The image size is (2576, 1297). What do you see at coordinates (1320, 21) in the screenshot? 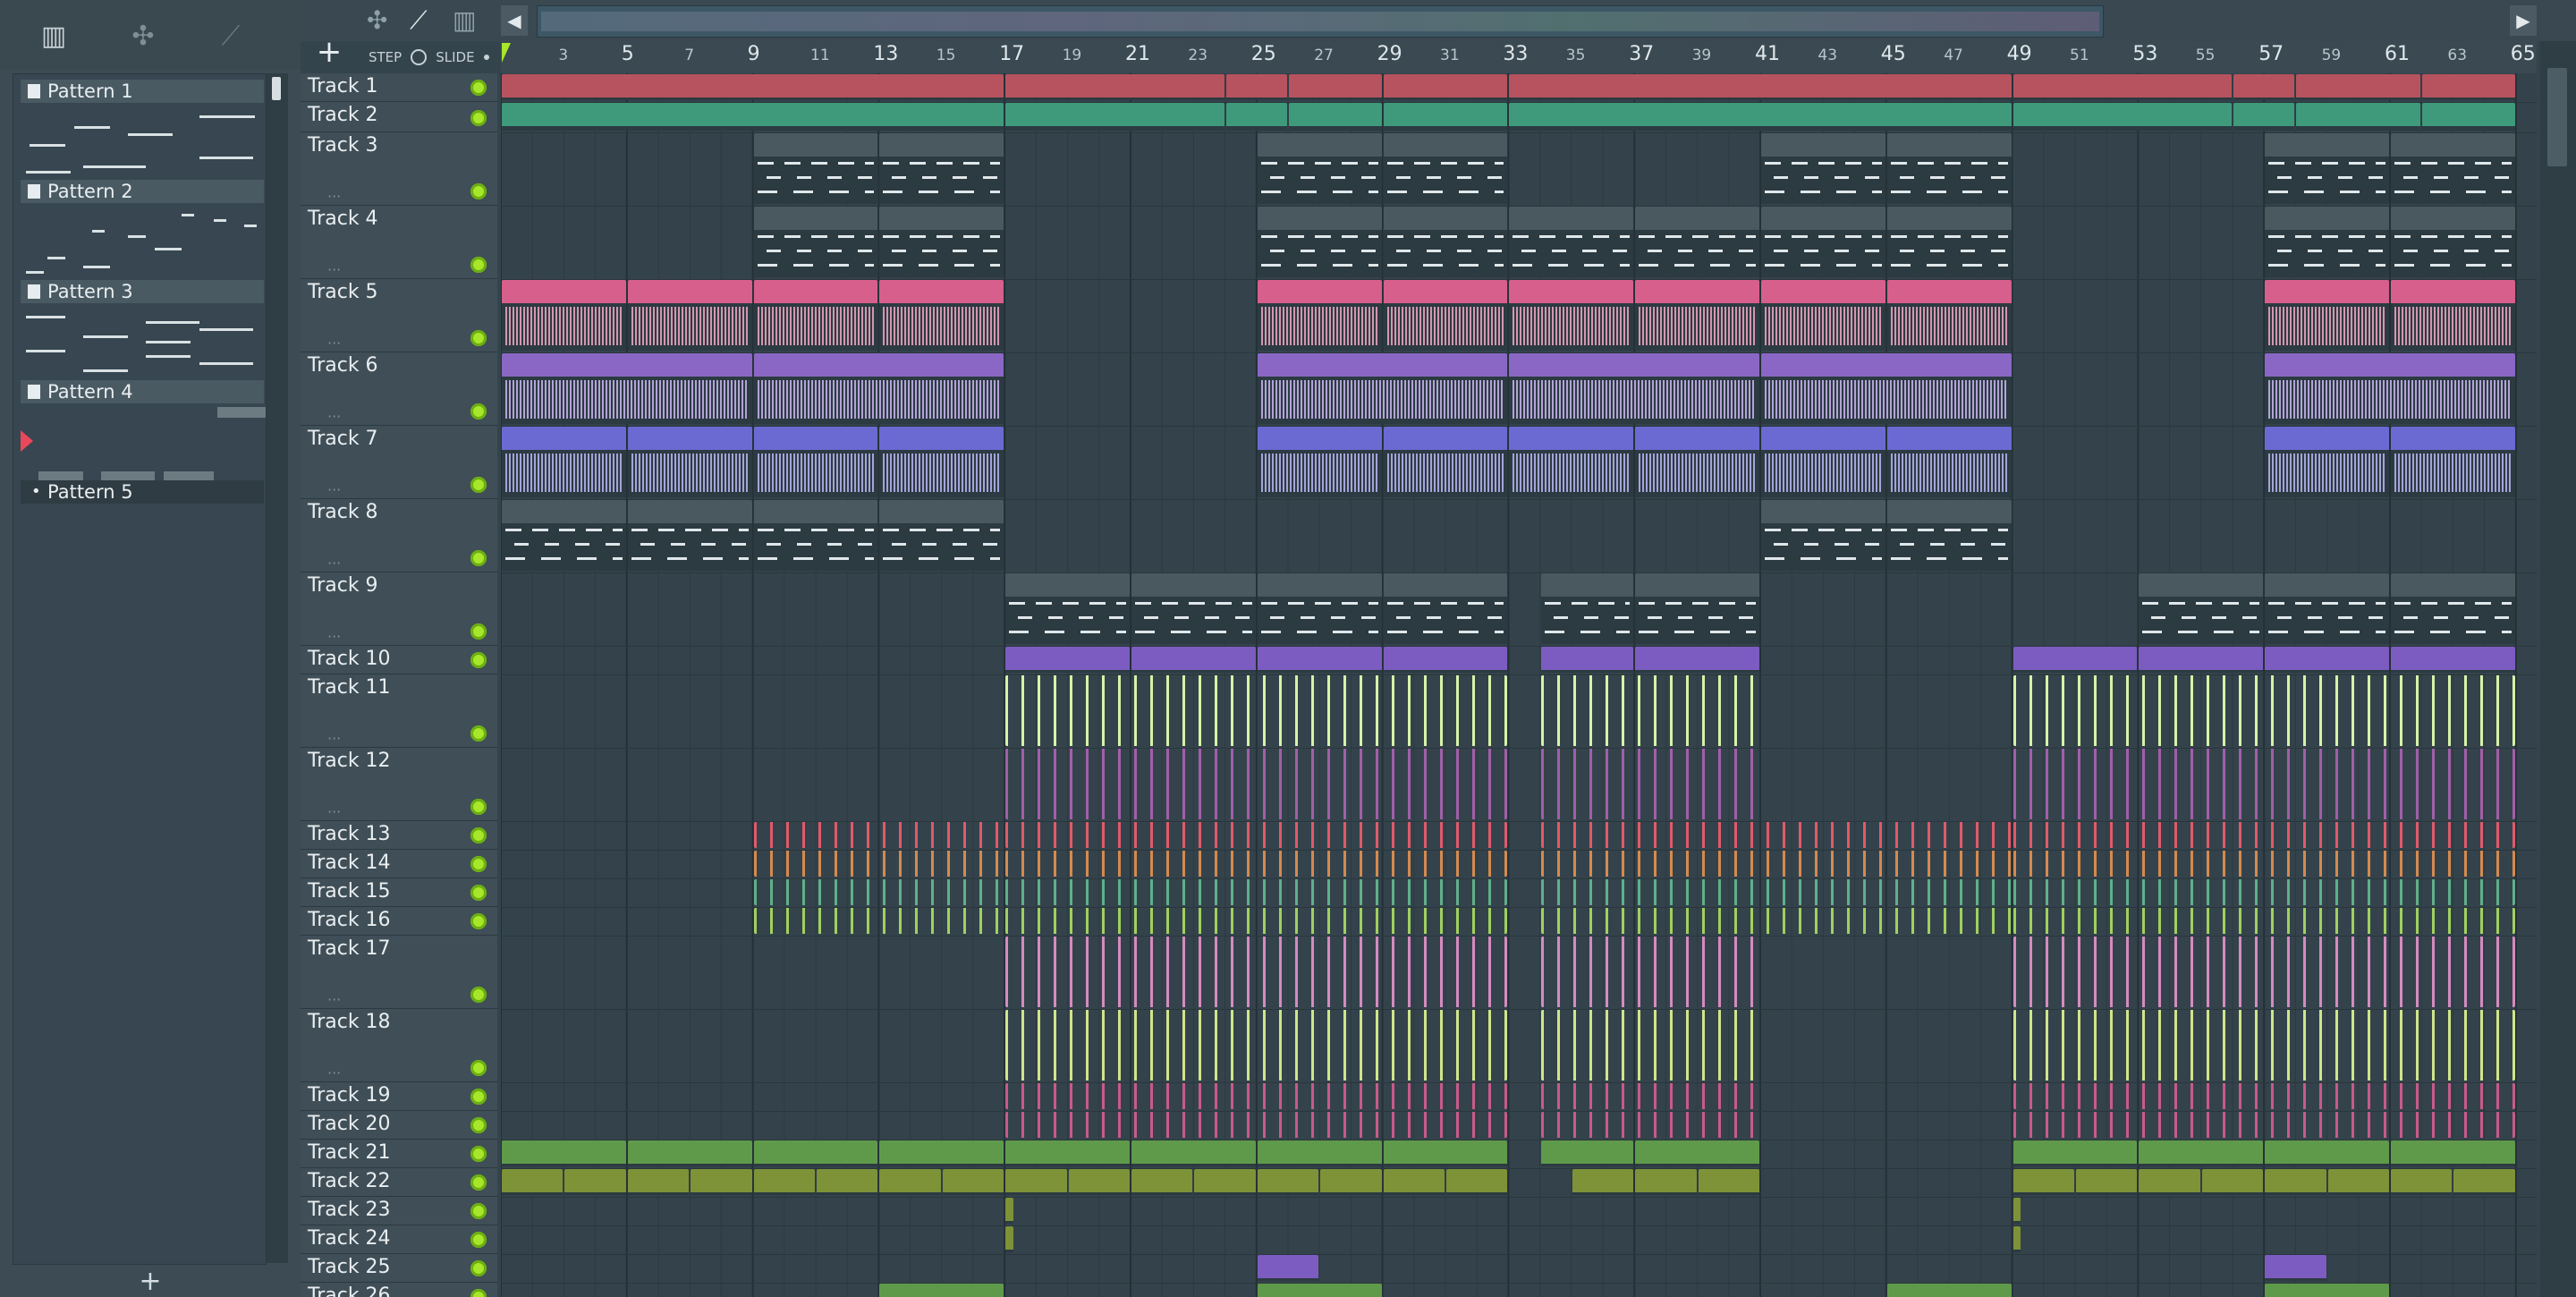
I see `song-overview-scroller` at bounding box center [1320, 21].